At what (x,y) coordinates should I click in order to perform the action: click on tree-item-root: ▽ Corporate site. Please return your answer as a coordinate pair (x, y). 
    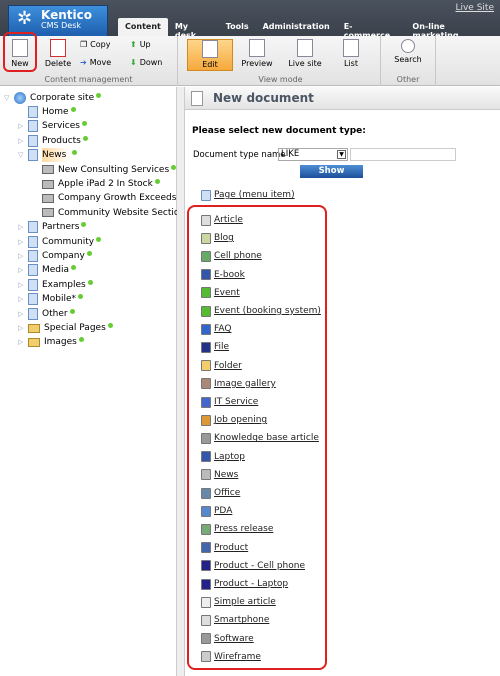
    Looking at the image, I should click on (53, 98).